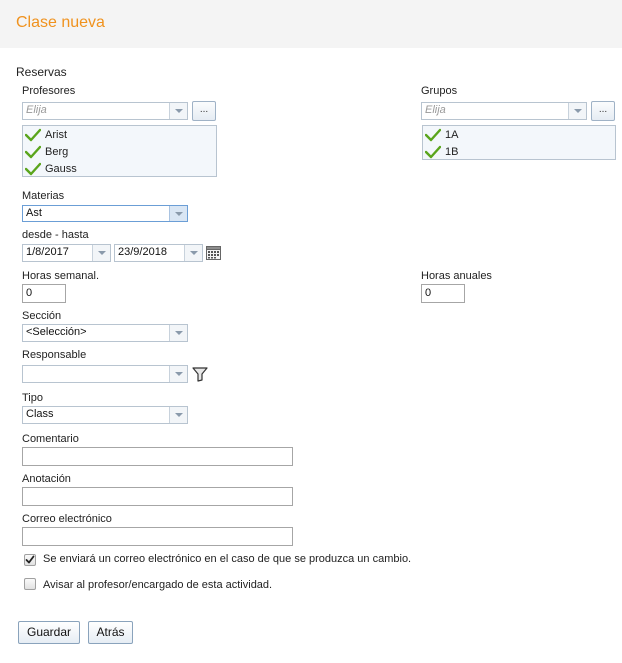  Describe the element at coordinates (36, 110) in the screenshot. I see `profesores-placeholder: Elija` at that location.